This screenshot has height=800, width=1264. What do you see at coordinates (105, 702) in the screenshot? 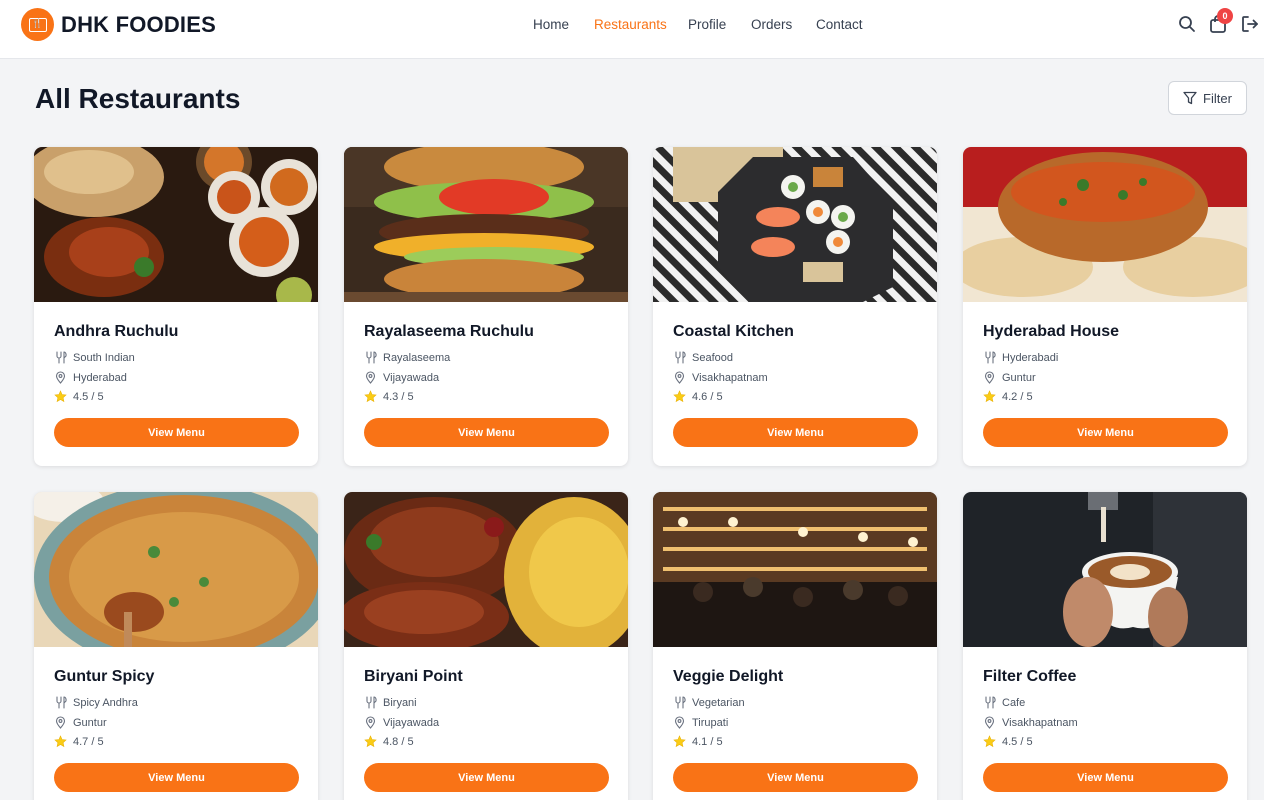
I see `cuisine-text: Spicy Andhra` at bounding box center [105, 702].